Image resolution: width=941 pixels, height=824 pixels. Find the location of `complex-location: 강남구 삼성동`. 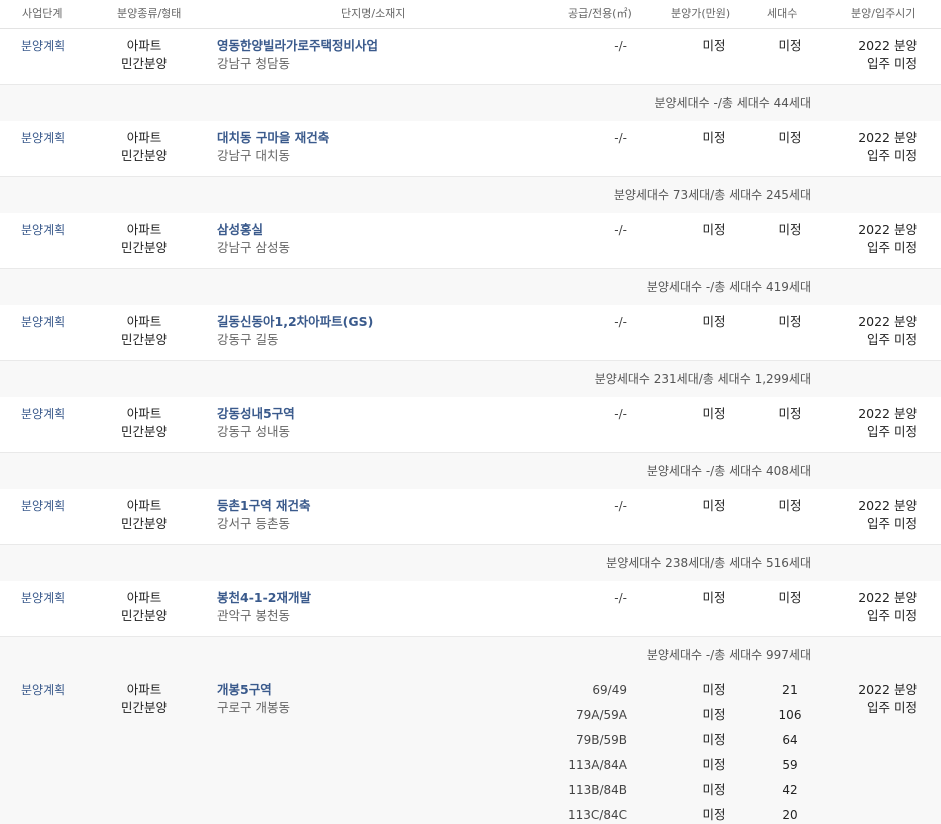

complex-location: 강남구 삼성동 is located at coordinates (253, 247).